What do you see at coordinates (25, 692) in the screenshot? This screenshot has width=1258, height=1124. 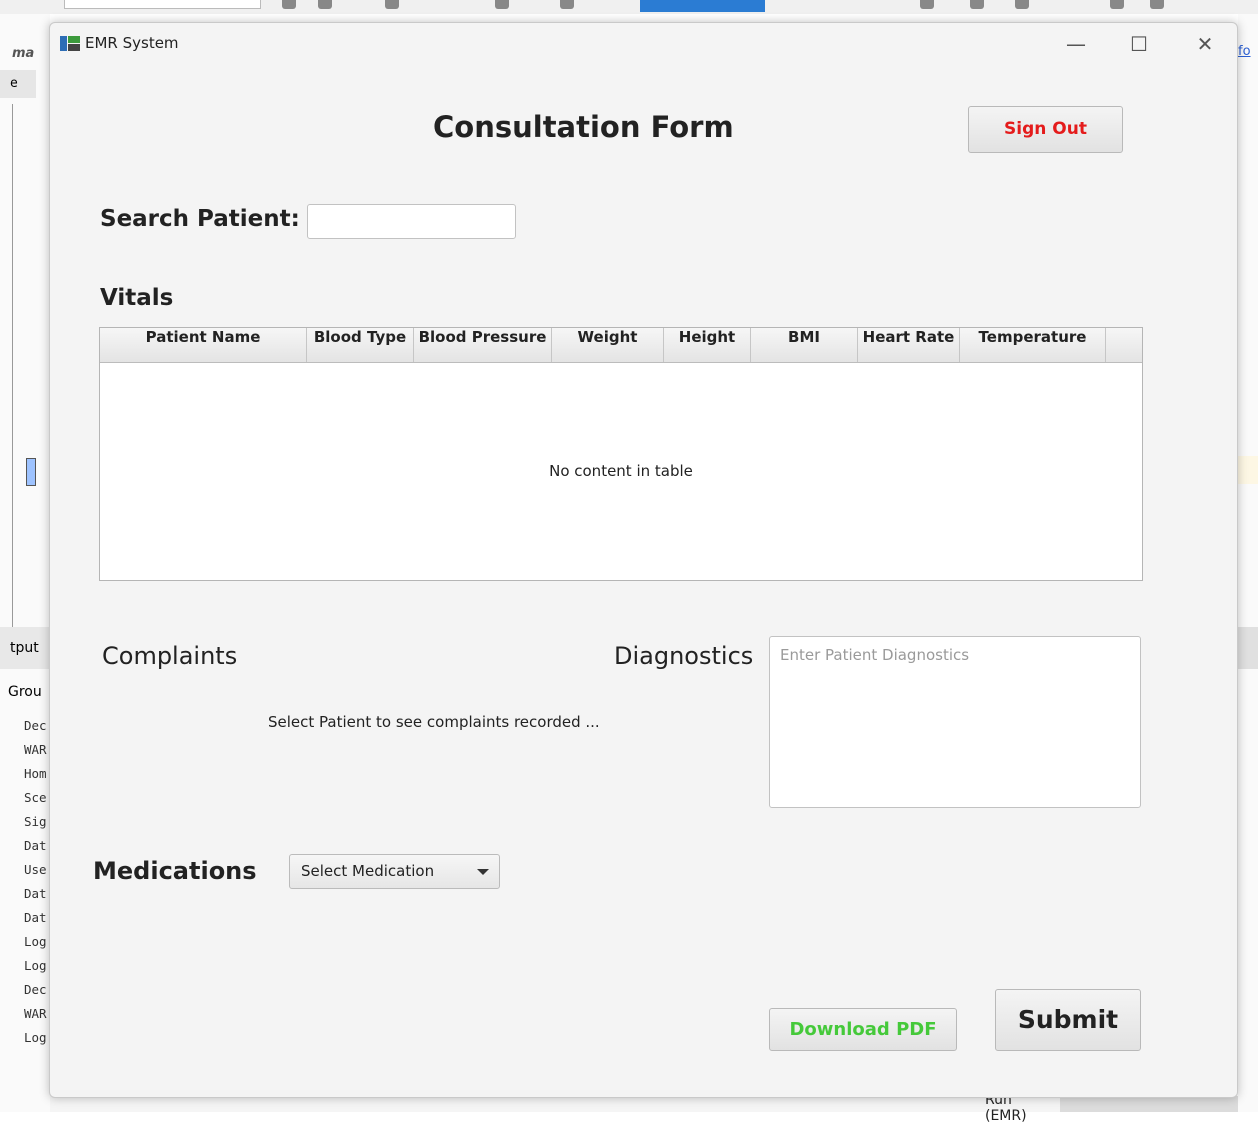 I see `group-label: Grou` at bounding box center [25, 692].